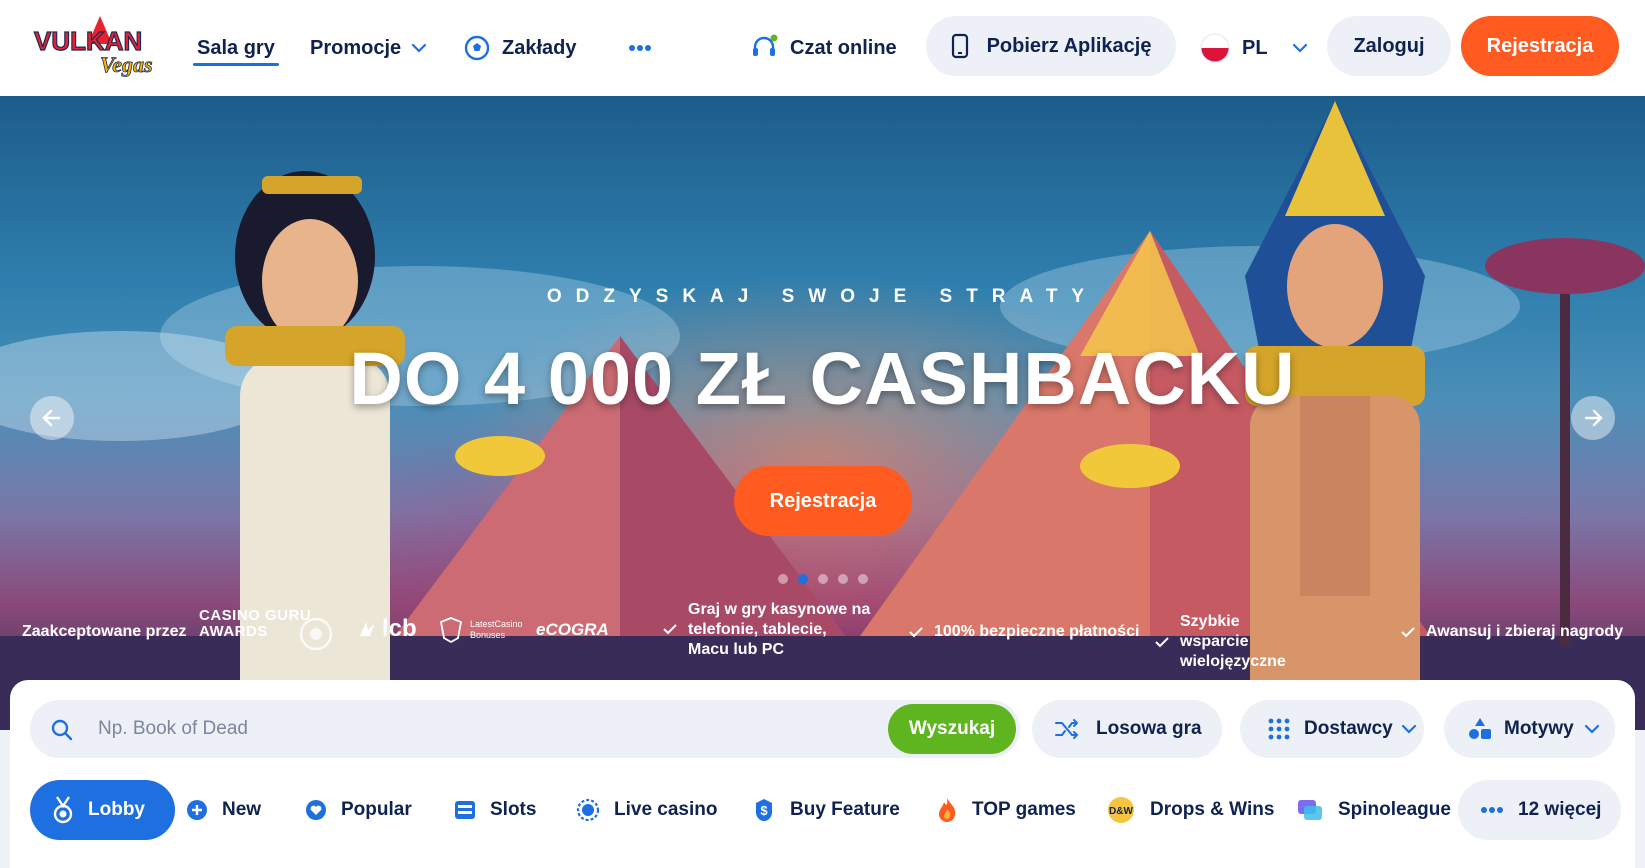 This screenshot has width=1645, height=868. Describe the element at coordinates (1024, 809) in the screenshot. I see `category-label: TOP games` at that location.